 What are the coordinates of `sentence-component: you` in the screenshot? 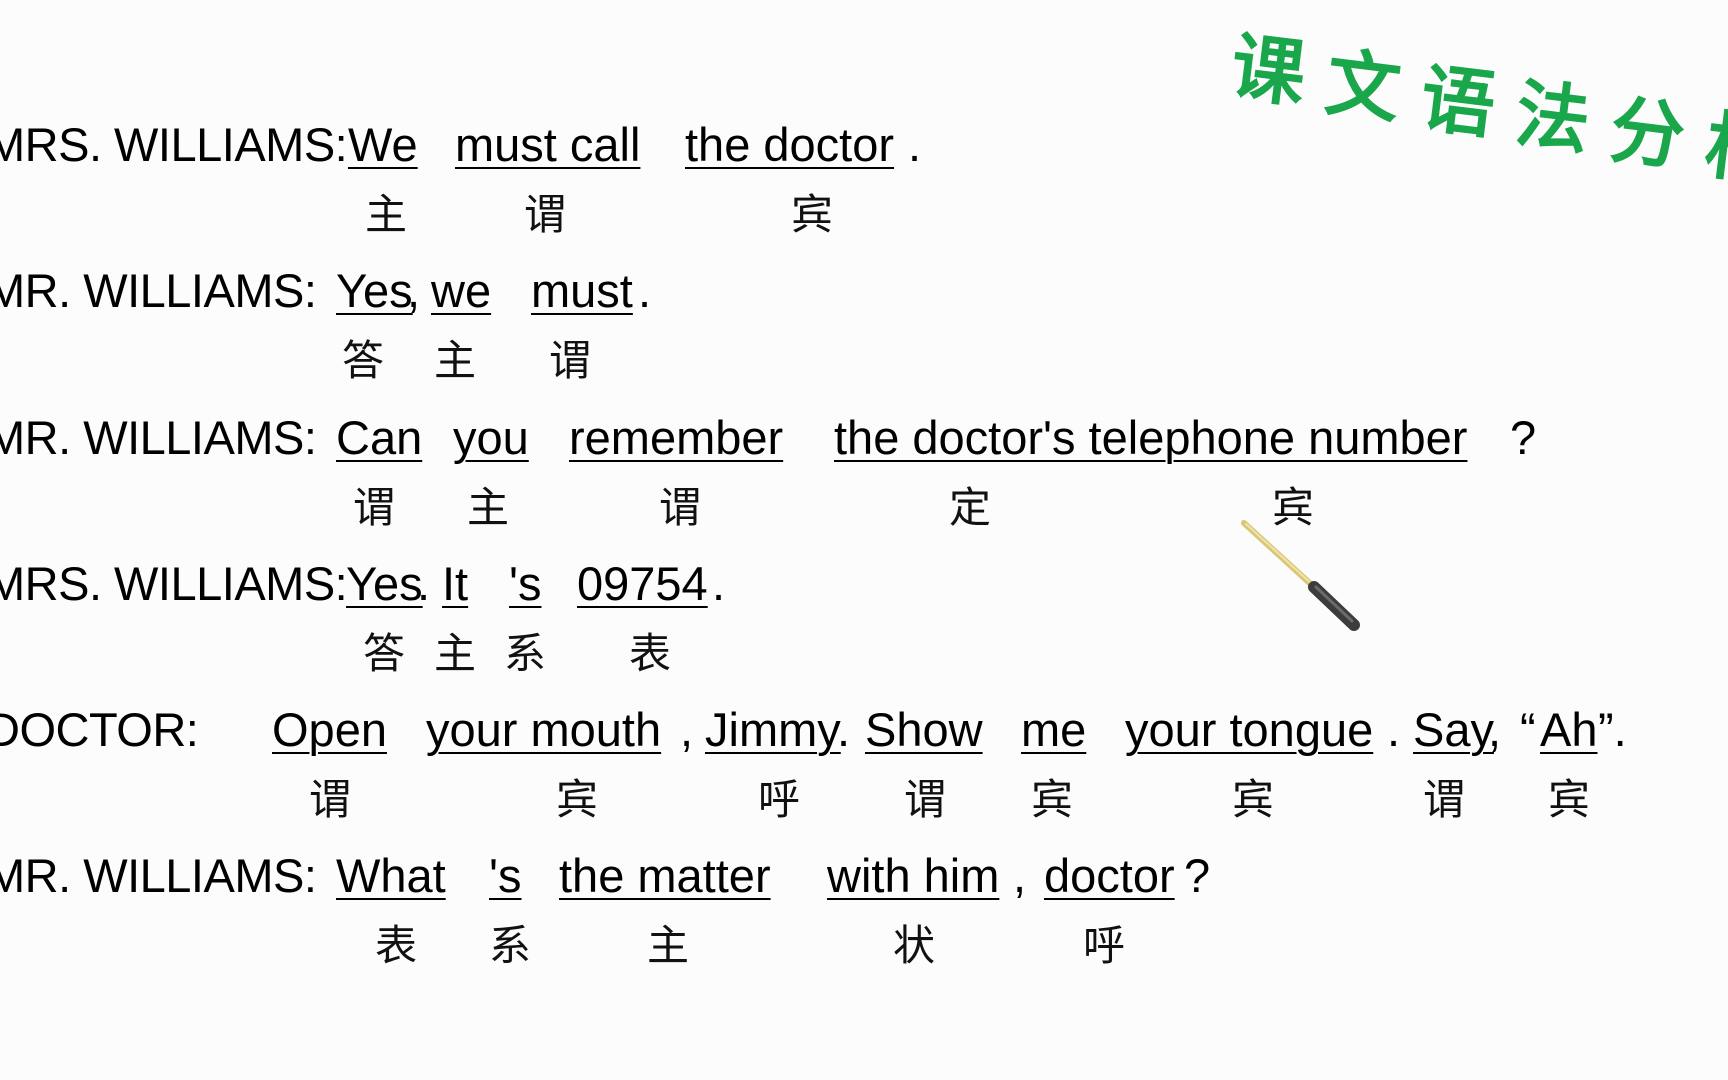 It's located at (491, 437).